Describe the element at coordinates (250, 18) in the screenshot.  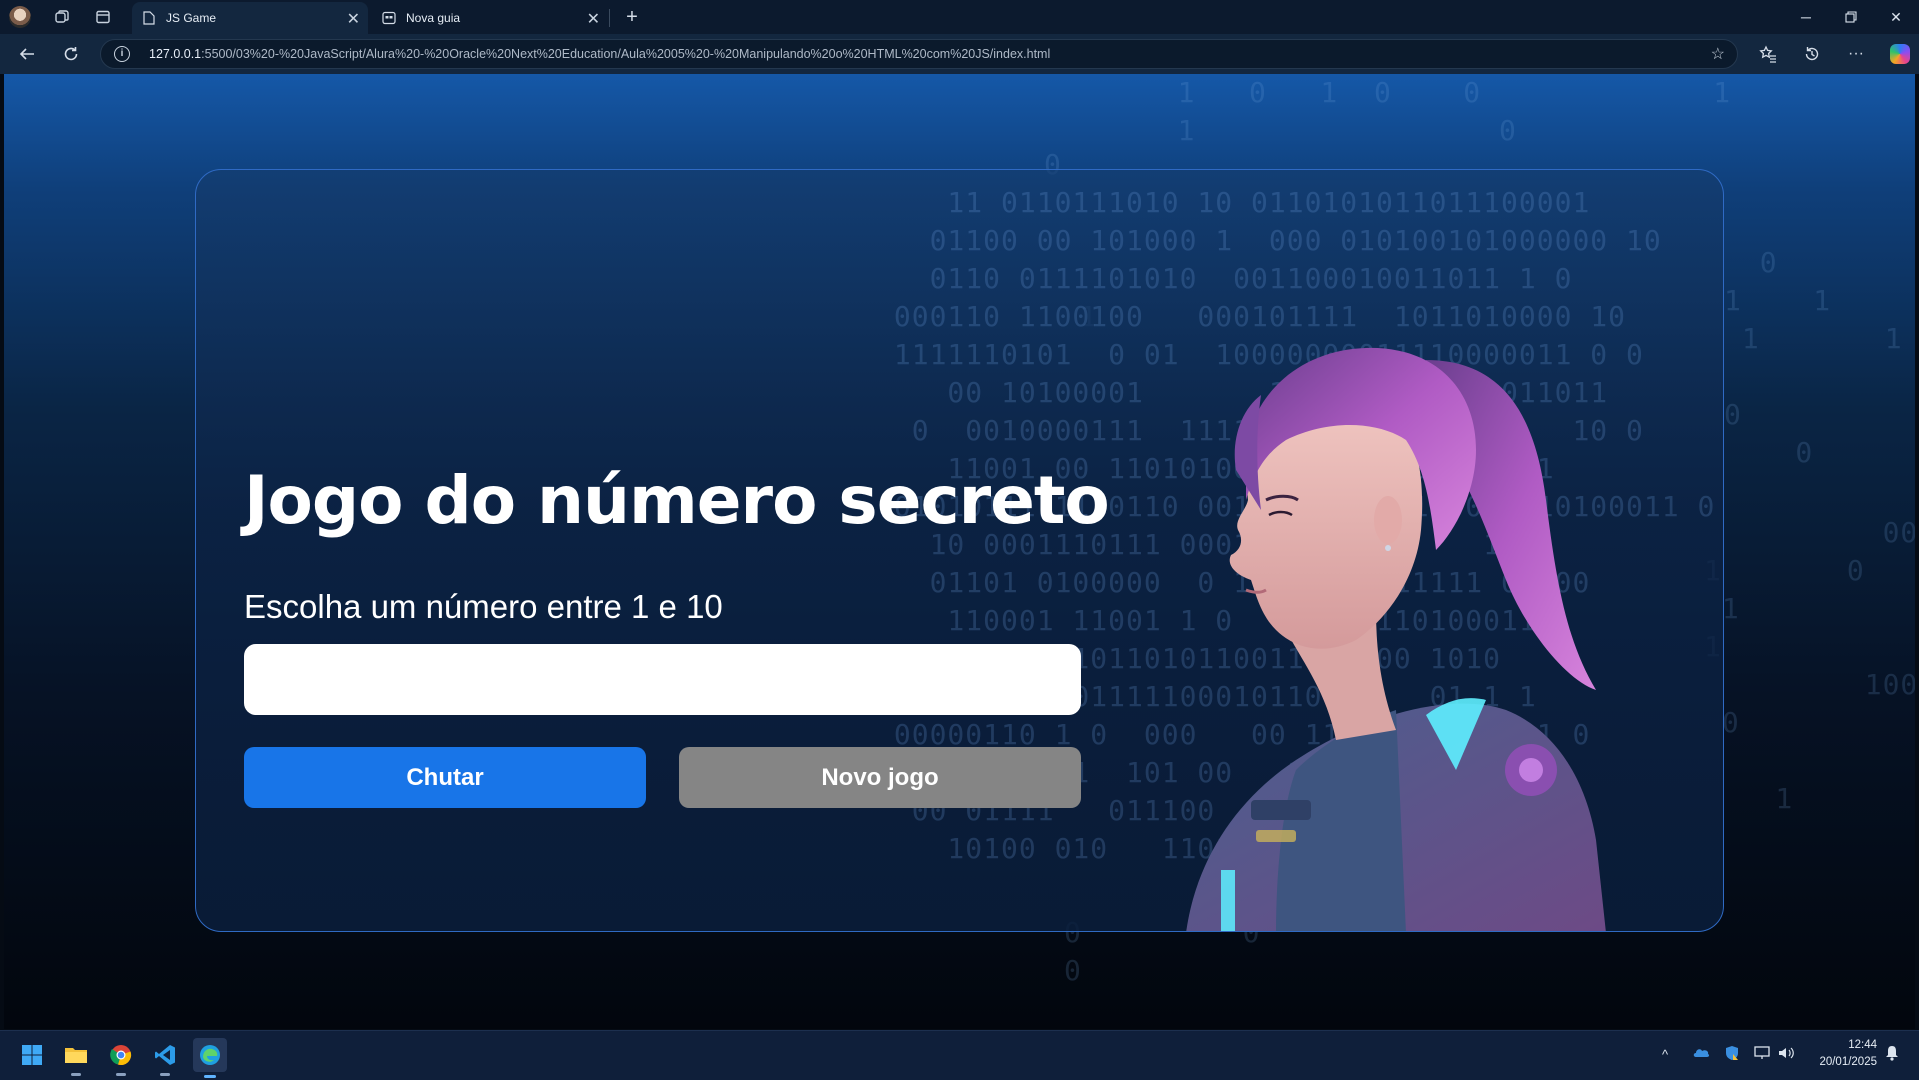
I see `tab-js-game: JS Game ✕` at that location.